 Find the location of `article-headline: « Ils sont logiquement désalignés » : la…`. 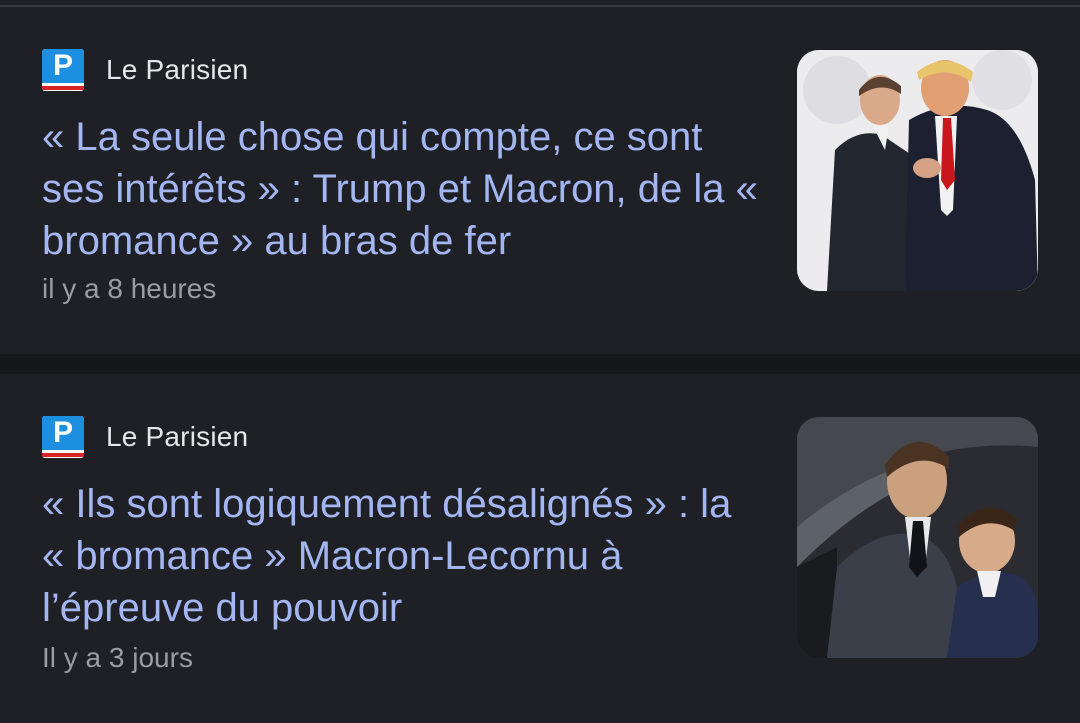

article-headline: « Ils sont logiquement désalignés » : la… is located at coordinates (402, 556).